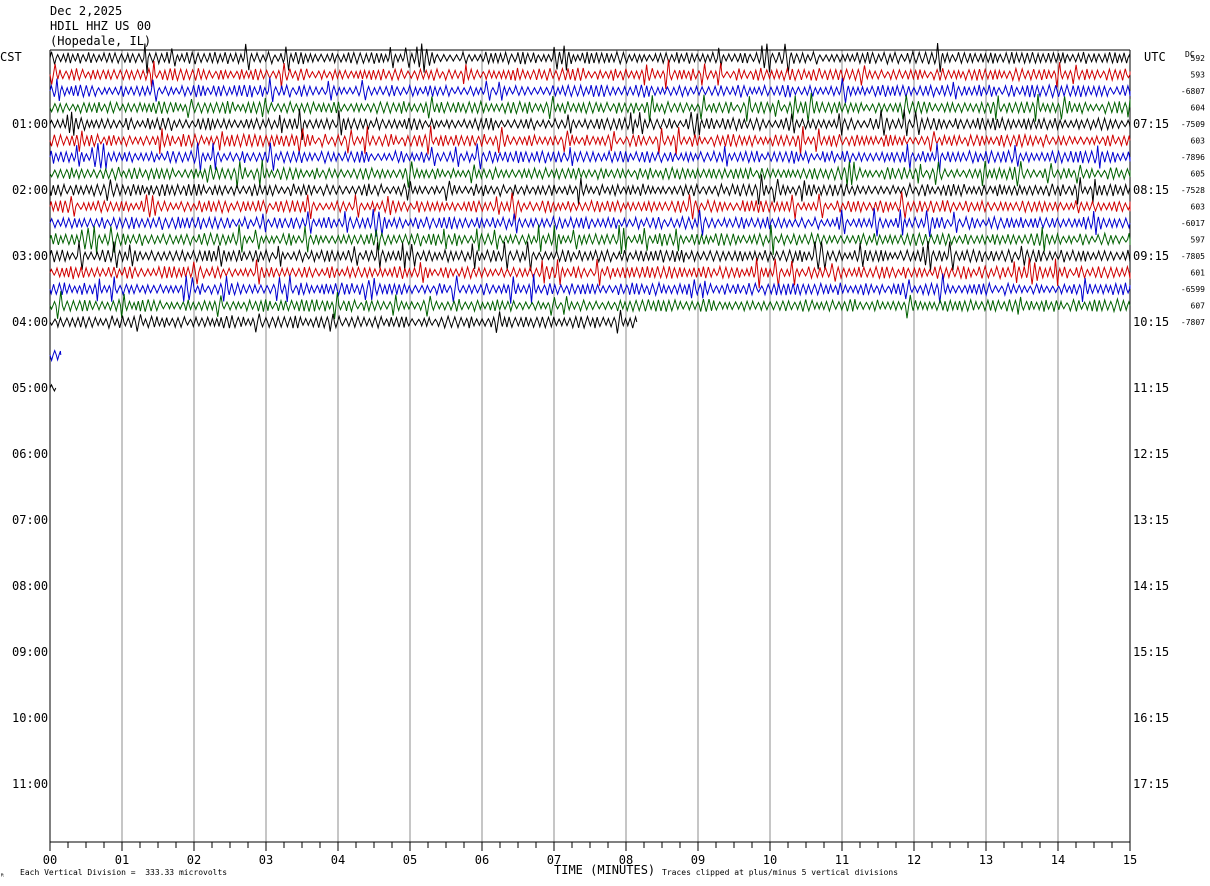 This screenshot has height=886, width=1210. I want to click on x-tick-label: 15, so click(1130, 860).